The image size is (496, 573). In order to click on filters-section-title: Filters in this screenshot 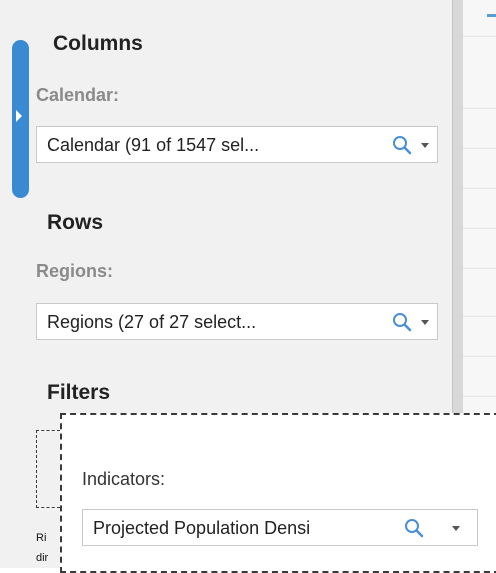, I will do `click(79, 392)`.